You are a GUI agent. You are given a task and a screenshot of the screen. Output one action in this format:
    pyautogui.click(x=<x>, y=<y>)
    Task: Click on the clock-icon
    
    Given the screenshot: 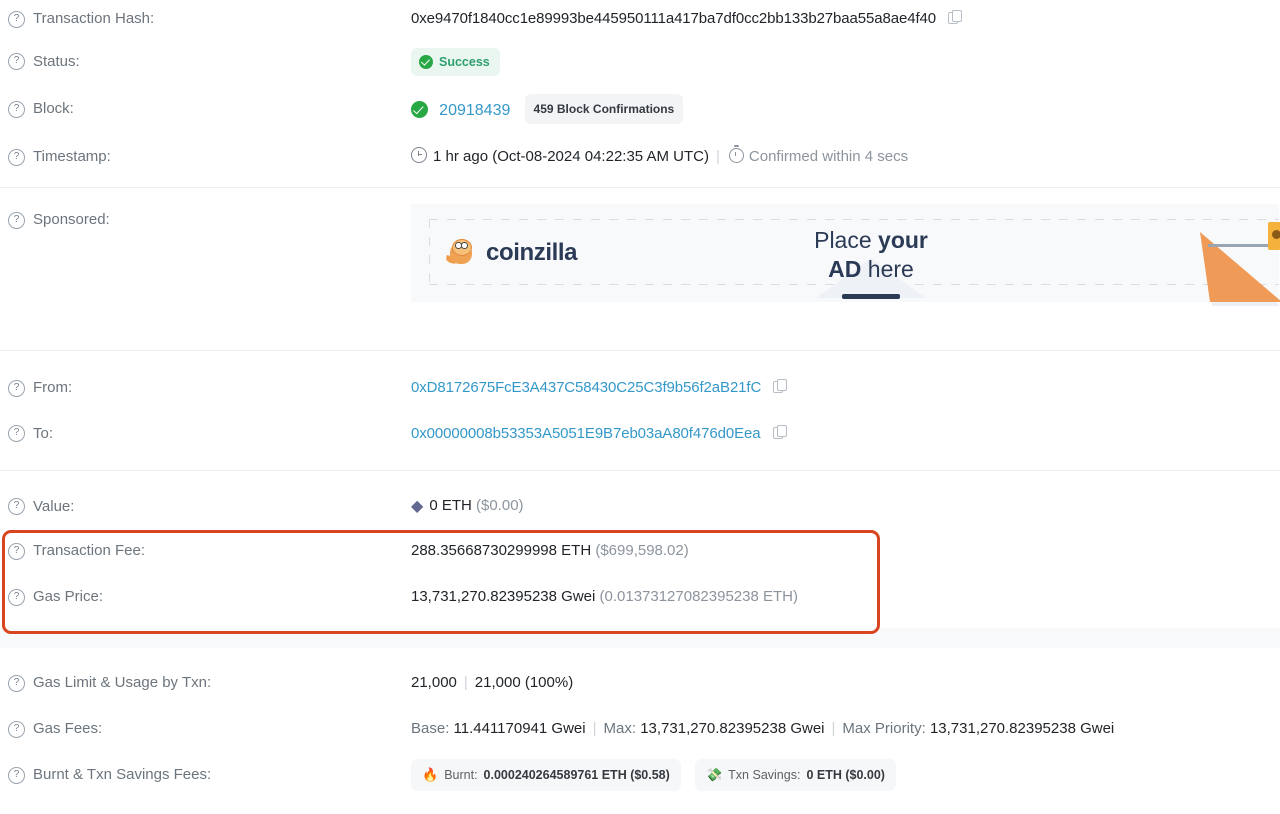 What is the action you would take?
    pyautogui.click(x=419, y=155)
    